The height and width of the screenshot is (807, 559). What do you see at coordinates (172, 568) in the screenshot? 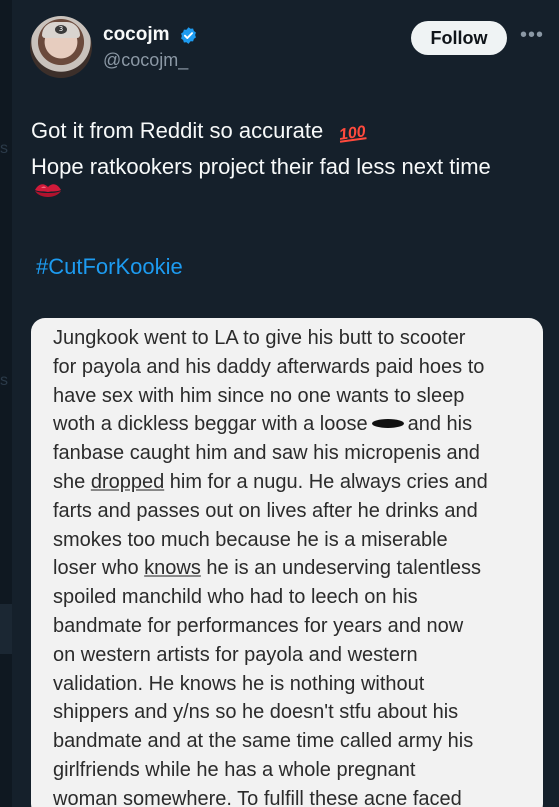
I see `image-text-segment: knows` at bounding box center [172, 568].